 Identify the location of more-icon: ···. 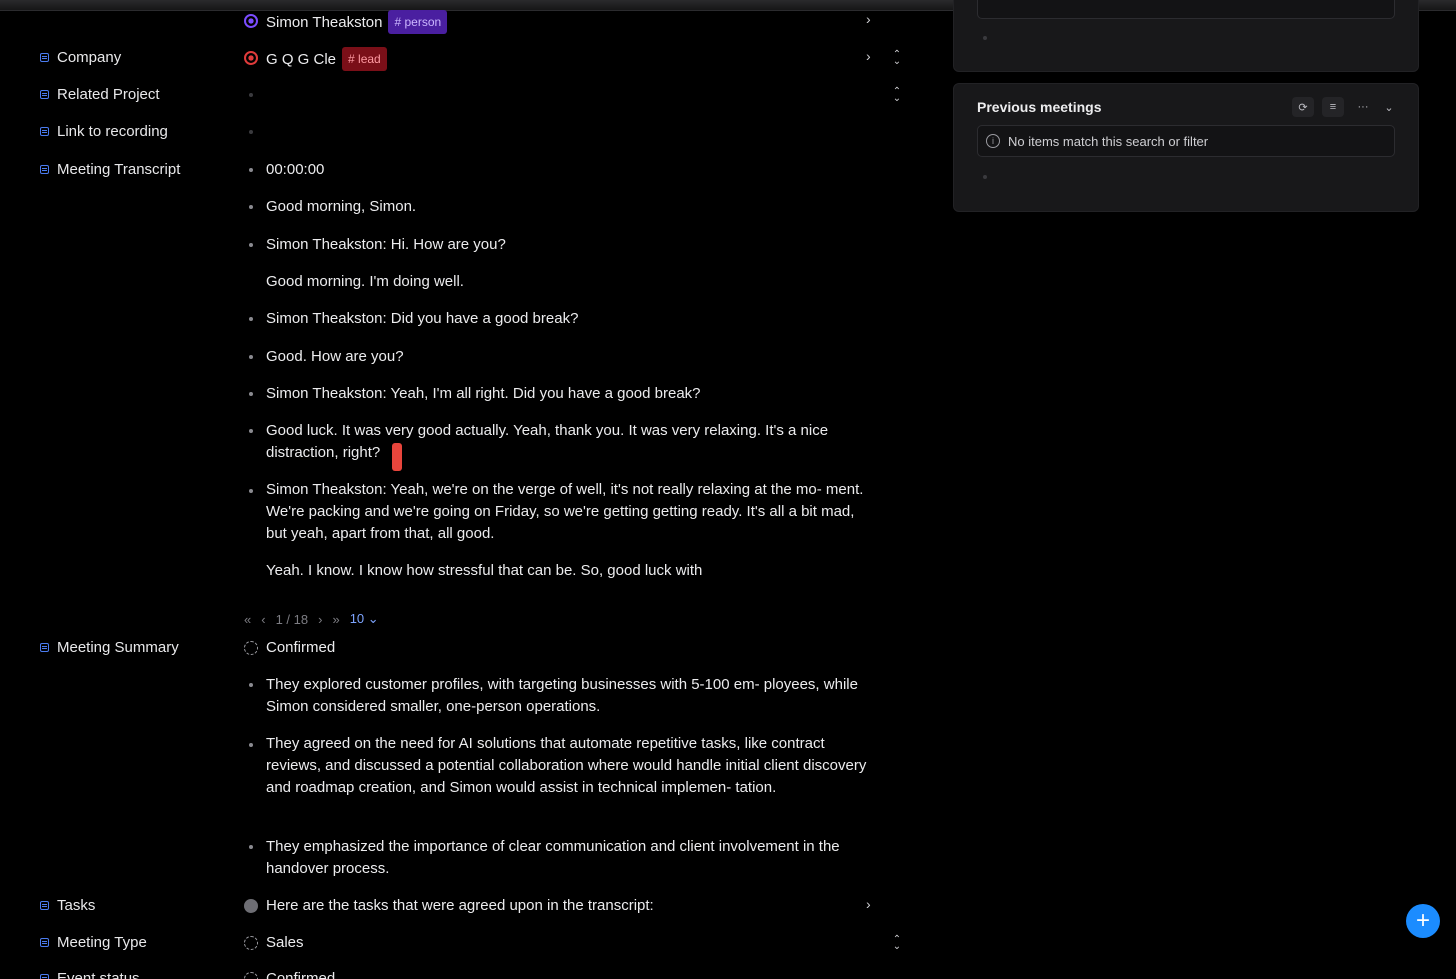
(1363, 107).